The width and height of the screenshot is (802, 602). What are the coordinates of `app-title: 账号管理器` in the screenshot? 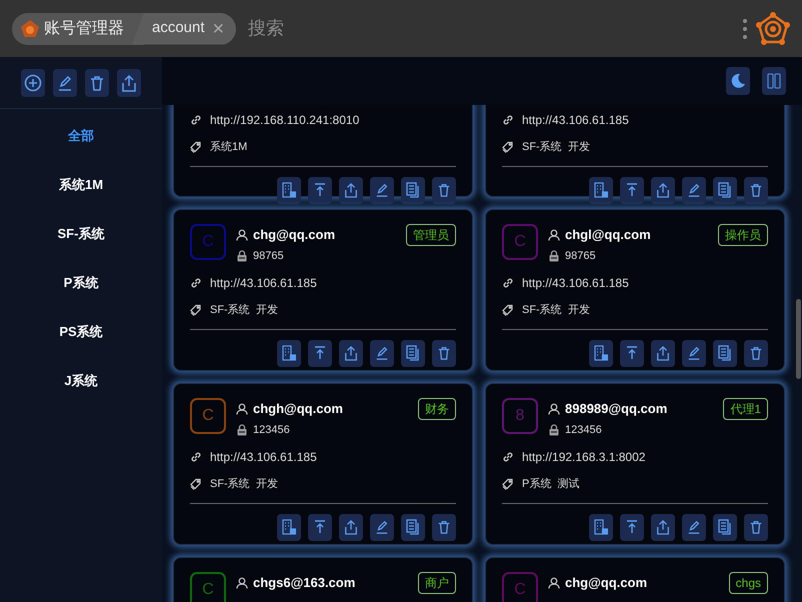 It's located at (78, 28).